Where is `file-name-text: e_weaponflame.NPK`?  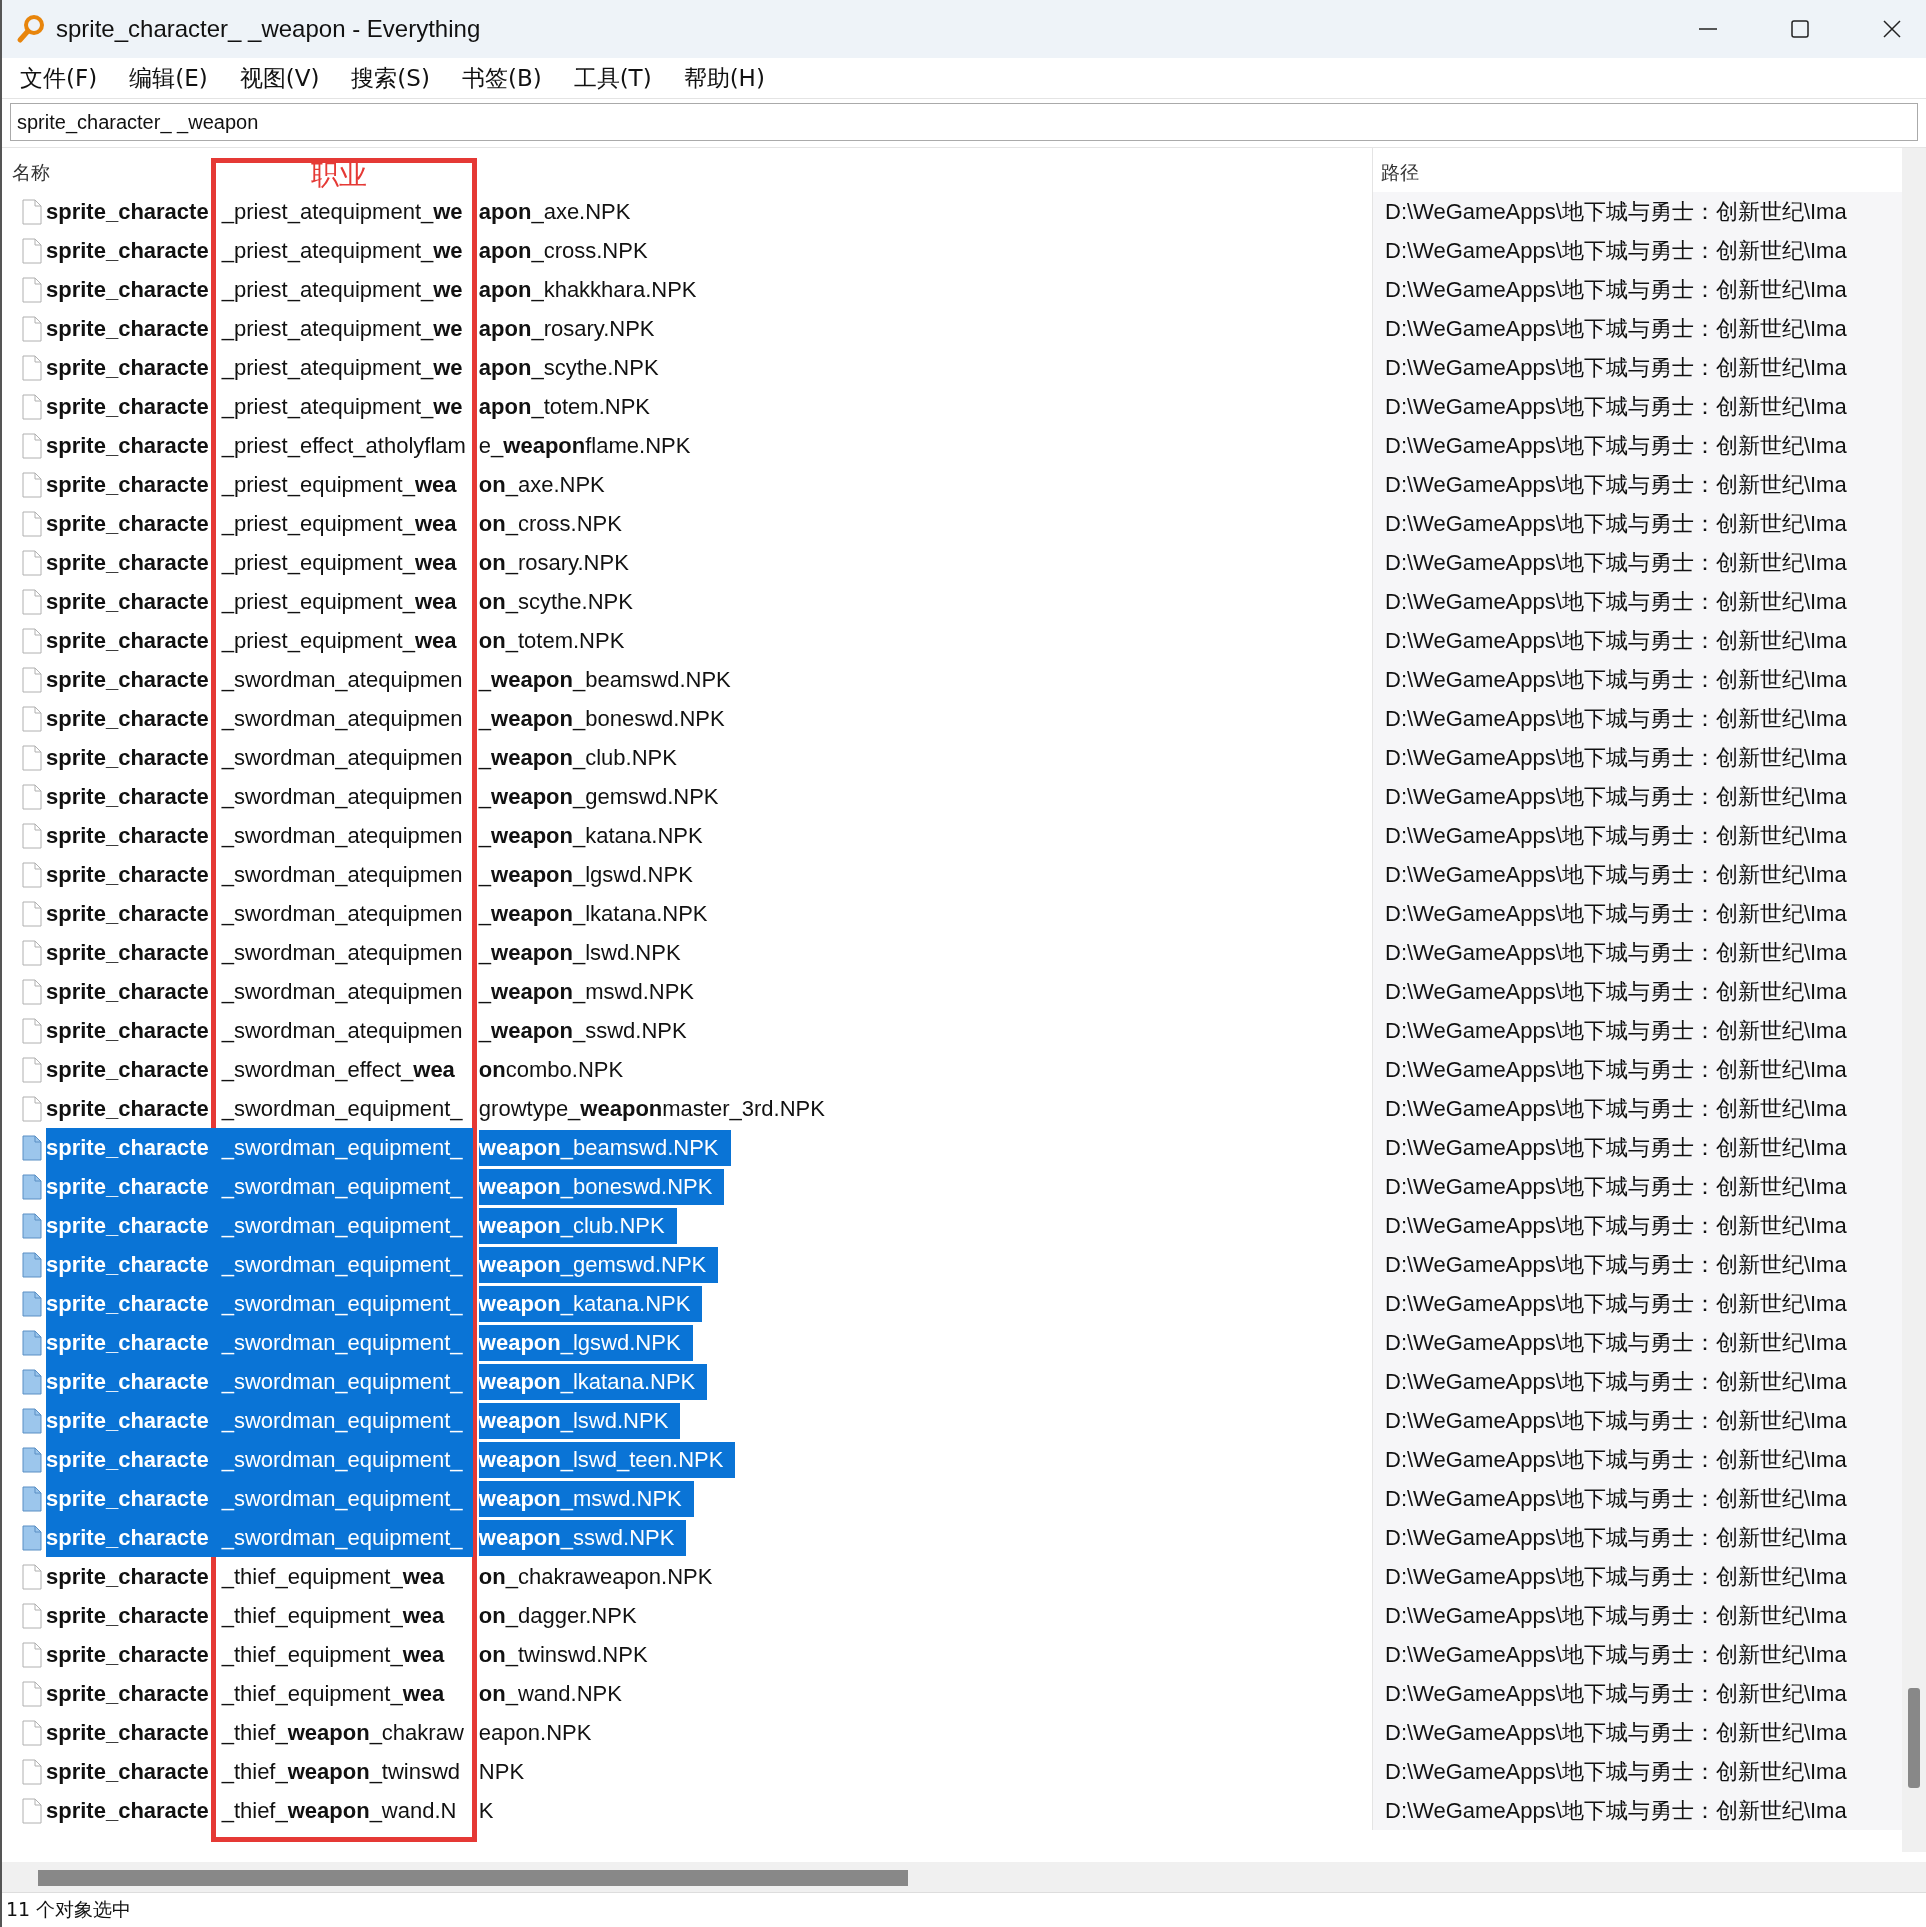 file-name-text: e_weaponflame.NPK is located at coordinates (590, 445).